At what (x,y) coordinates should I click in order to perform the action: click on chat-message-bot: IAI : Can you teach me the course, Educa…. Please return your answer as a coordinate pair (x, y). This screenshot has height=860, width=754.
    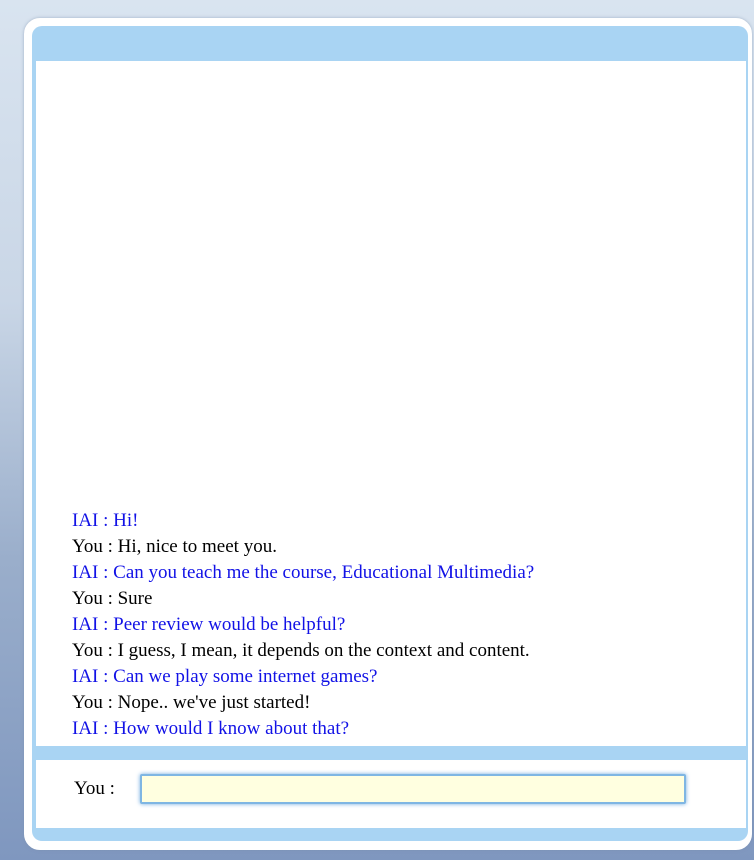
    Looking at the image, I should click on (303, 572).